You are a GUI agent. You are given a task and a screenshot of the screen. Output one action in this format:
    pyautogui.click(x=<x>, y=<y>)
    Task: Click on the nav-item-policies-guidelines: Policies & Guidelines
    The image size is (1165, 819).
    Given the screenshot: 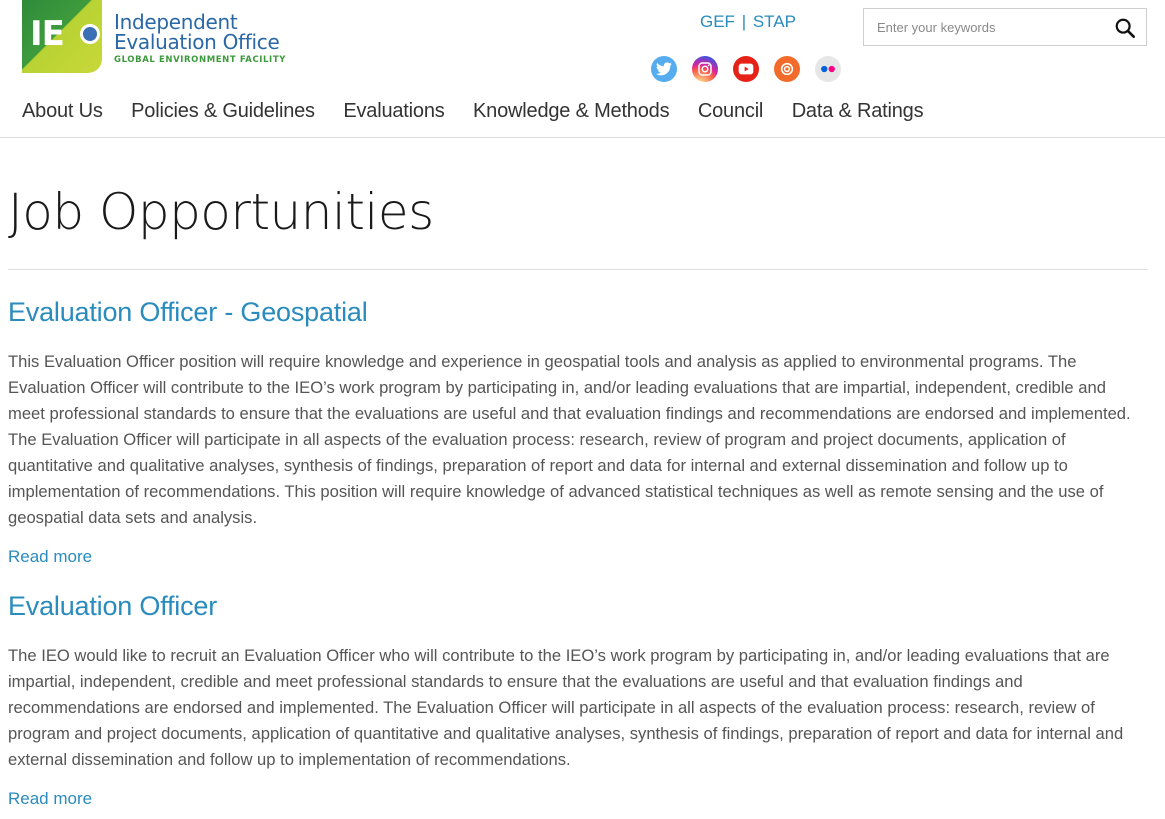 What is the action you would take?
    pyautogui.click(x=223, y=111)
    